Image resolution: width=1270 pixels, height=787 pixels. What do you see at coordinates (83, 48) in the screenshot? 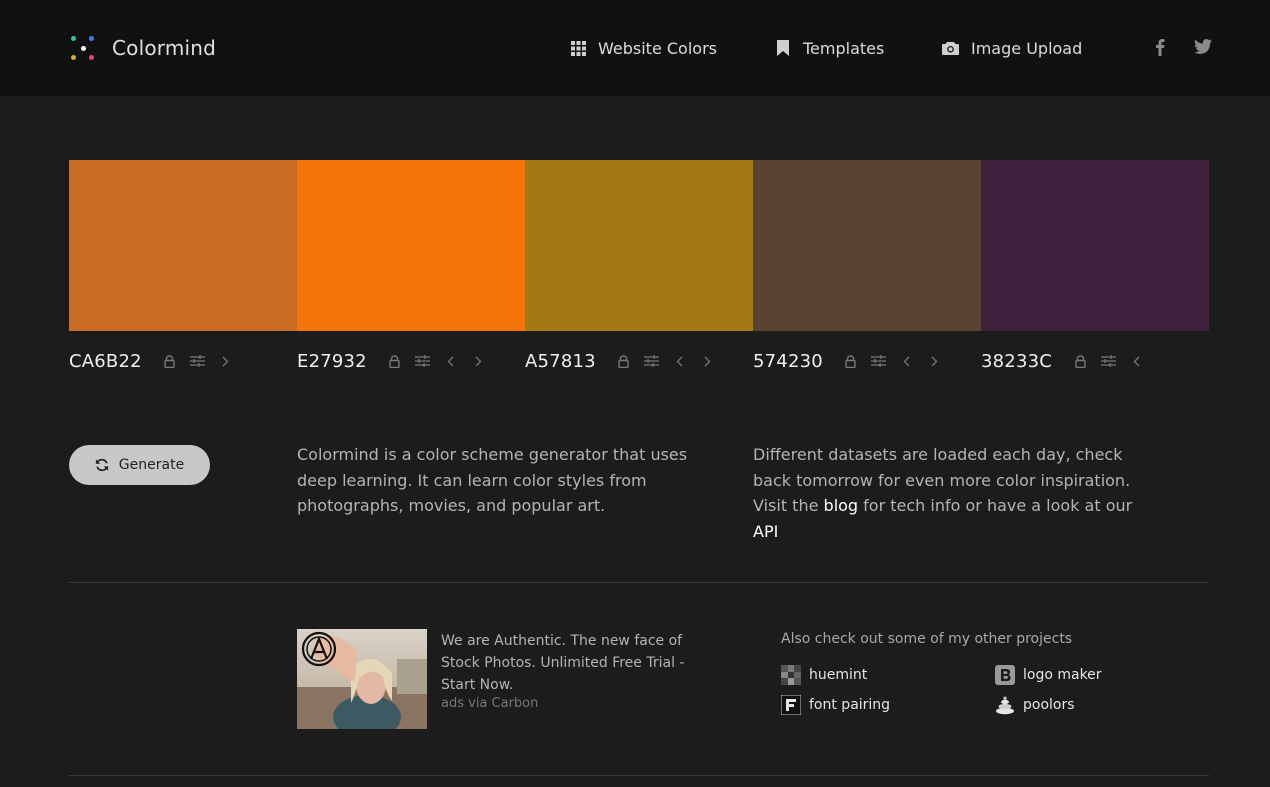
I see `colormind-logo-icon` at bounding box center [83, 48].